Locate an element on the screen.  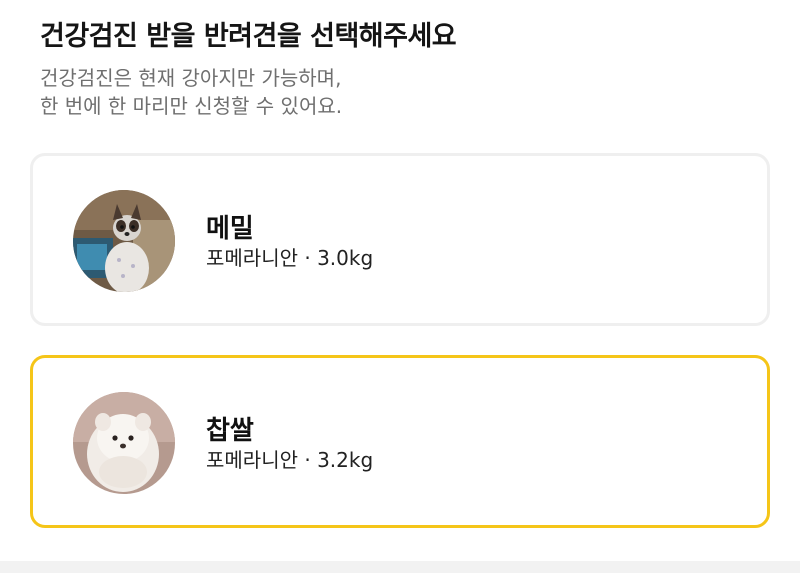
pet-avatar-chapssal is located at coordinates (124, 443).